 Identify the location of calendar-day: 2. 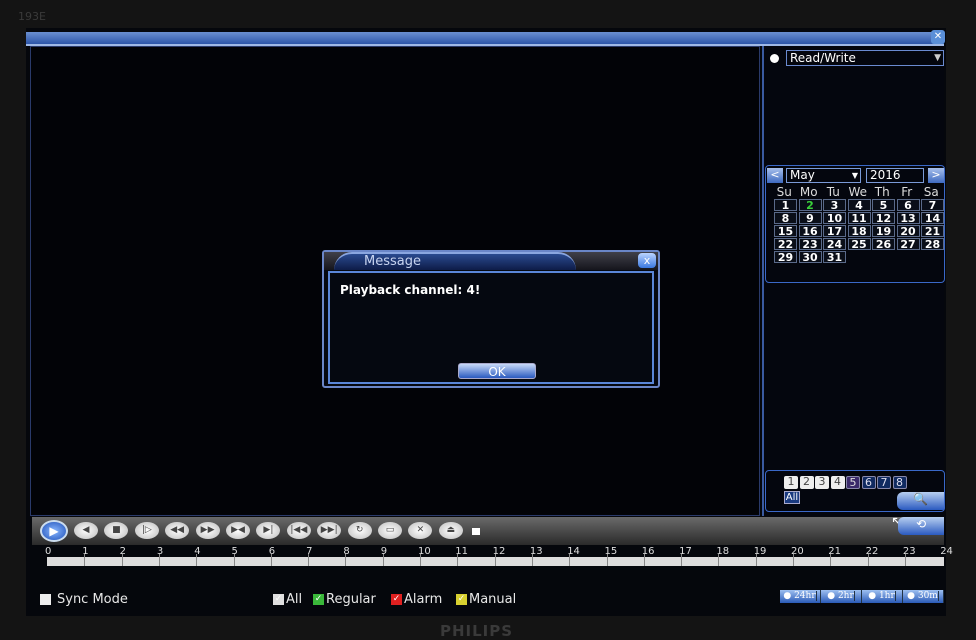
(810, 205).